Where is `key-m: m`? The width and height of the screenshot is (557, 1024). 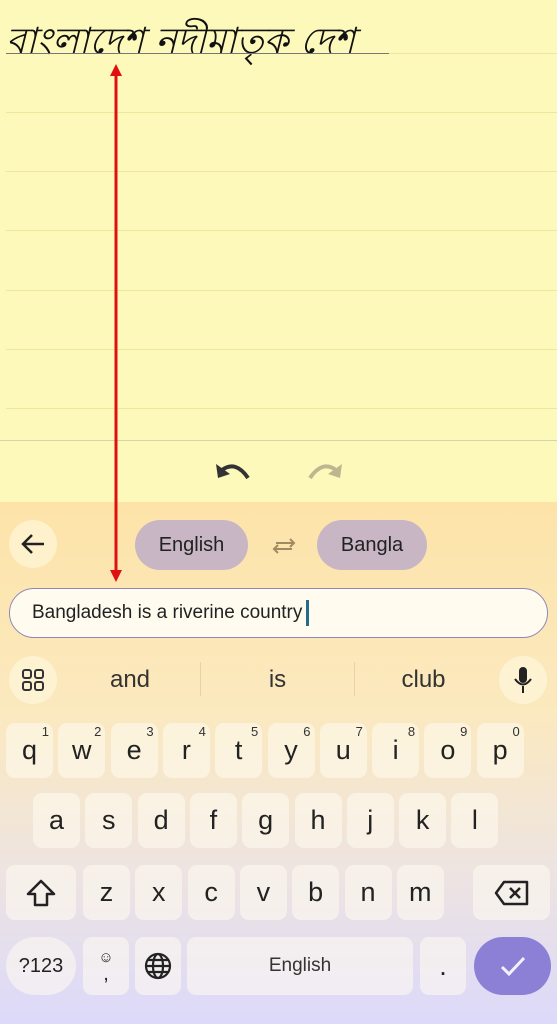
key-m: m is located at coordinates (420, 892).